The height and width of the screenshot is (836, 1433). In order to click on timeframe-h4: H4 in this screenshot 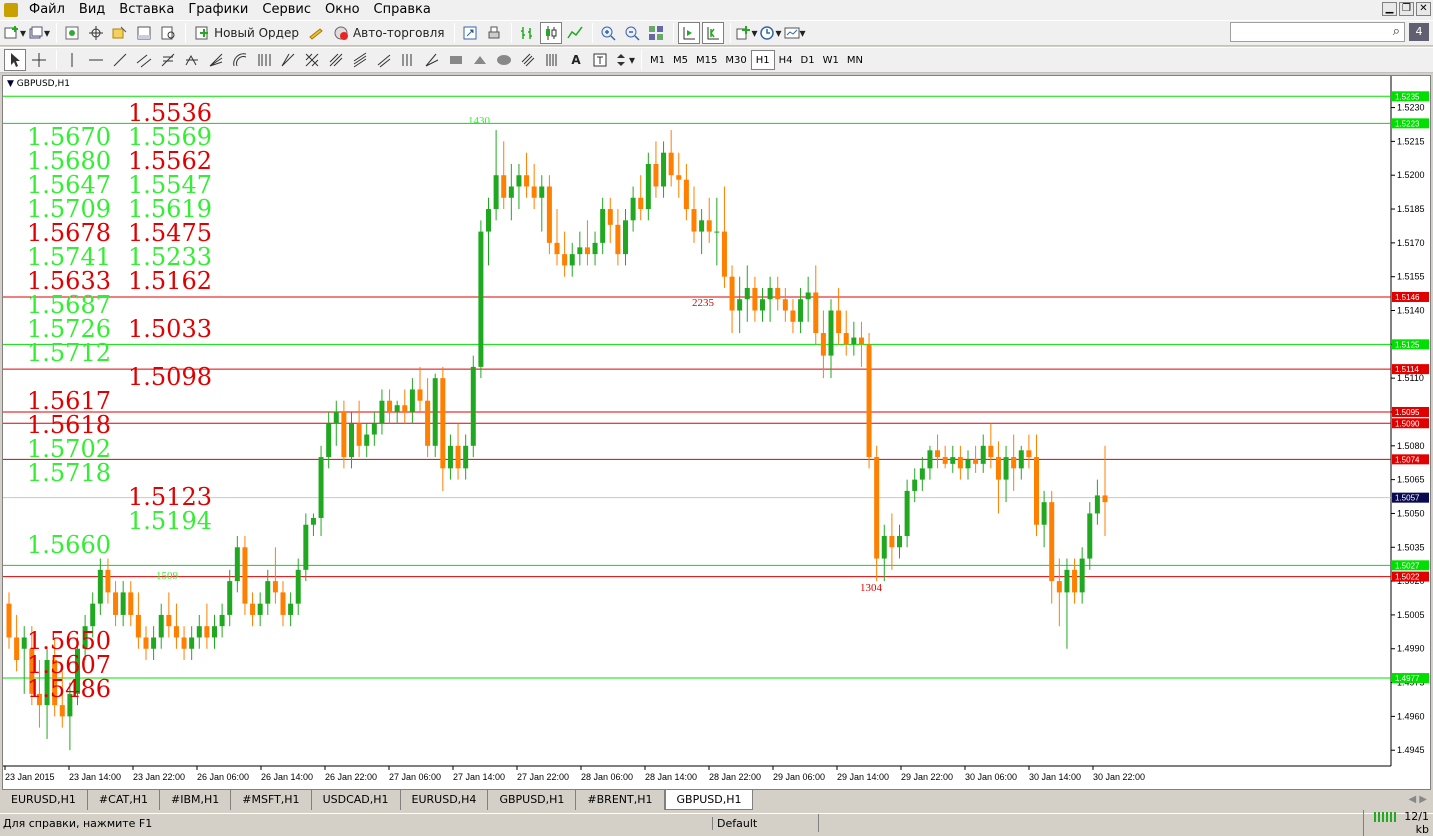, I will do `click(786, 60)`.